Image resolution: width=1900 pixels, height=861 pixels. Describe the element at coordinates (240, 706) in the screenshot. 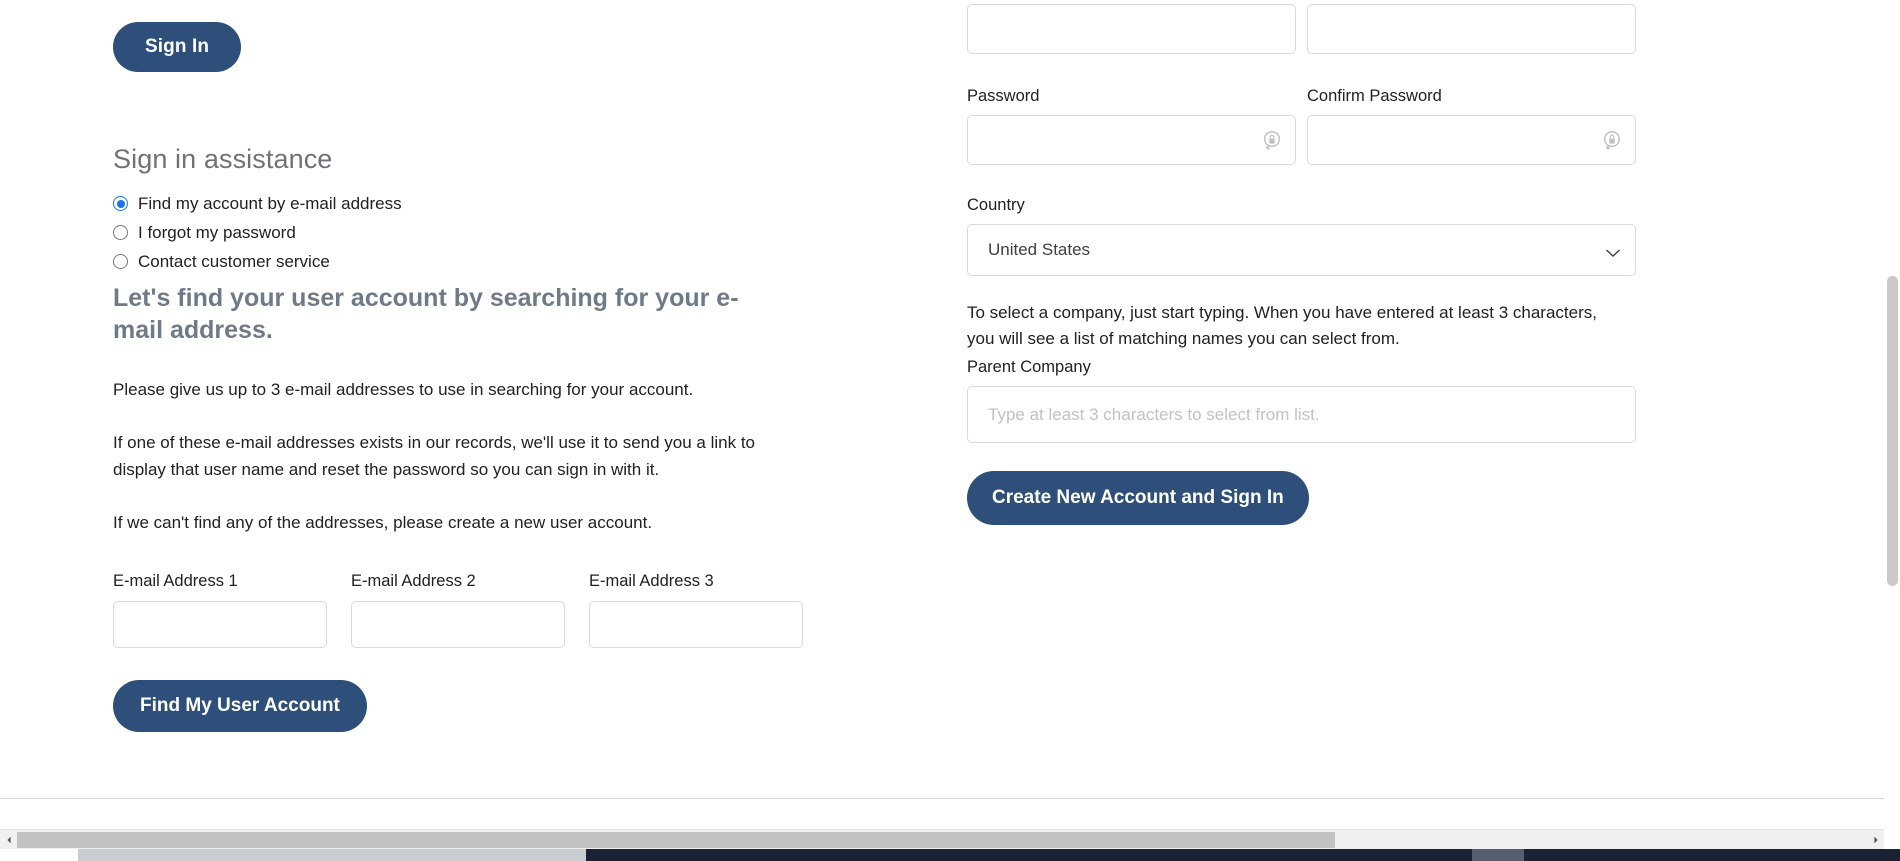

I see `find-my-user-account-button: Find My User Account` at that location.